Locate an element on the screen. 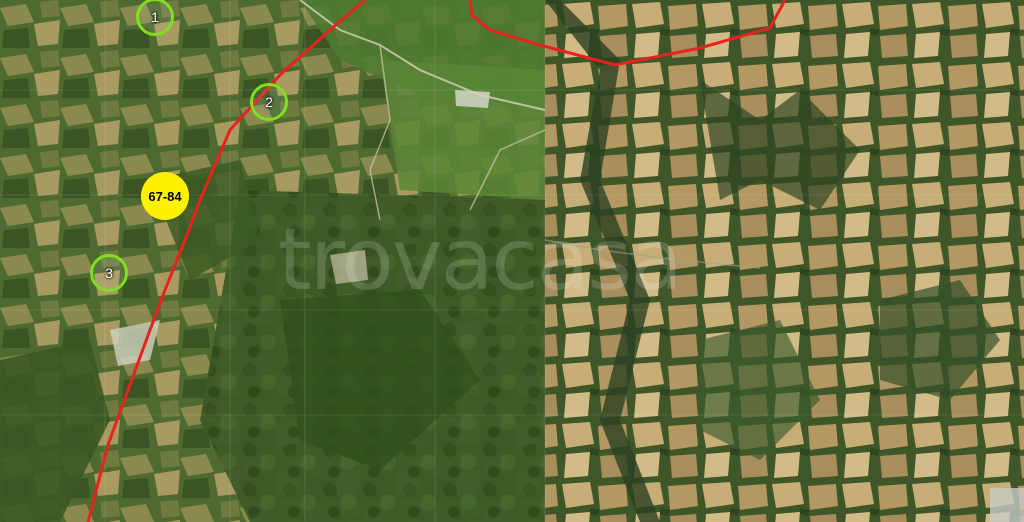 This screenshot has width=1024, height=522. listing-marker-label: 3 is located at coordinates (109, 273).